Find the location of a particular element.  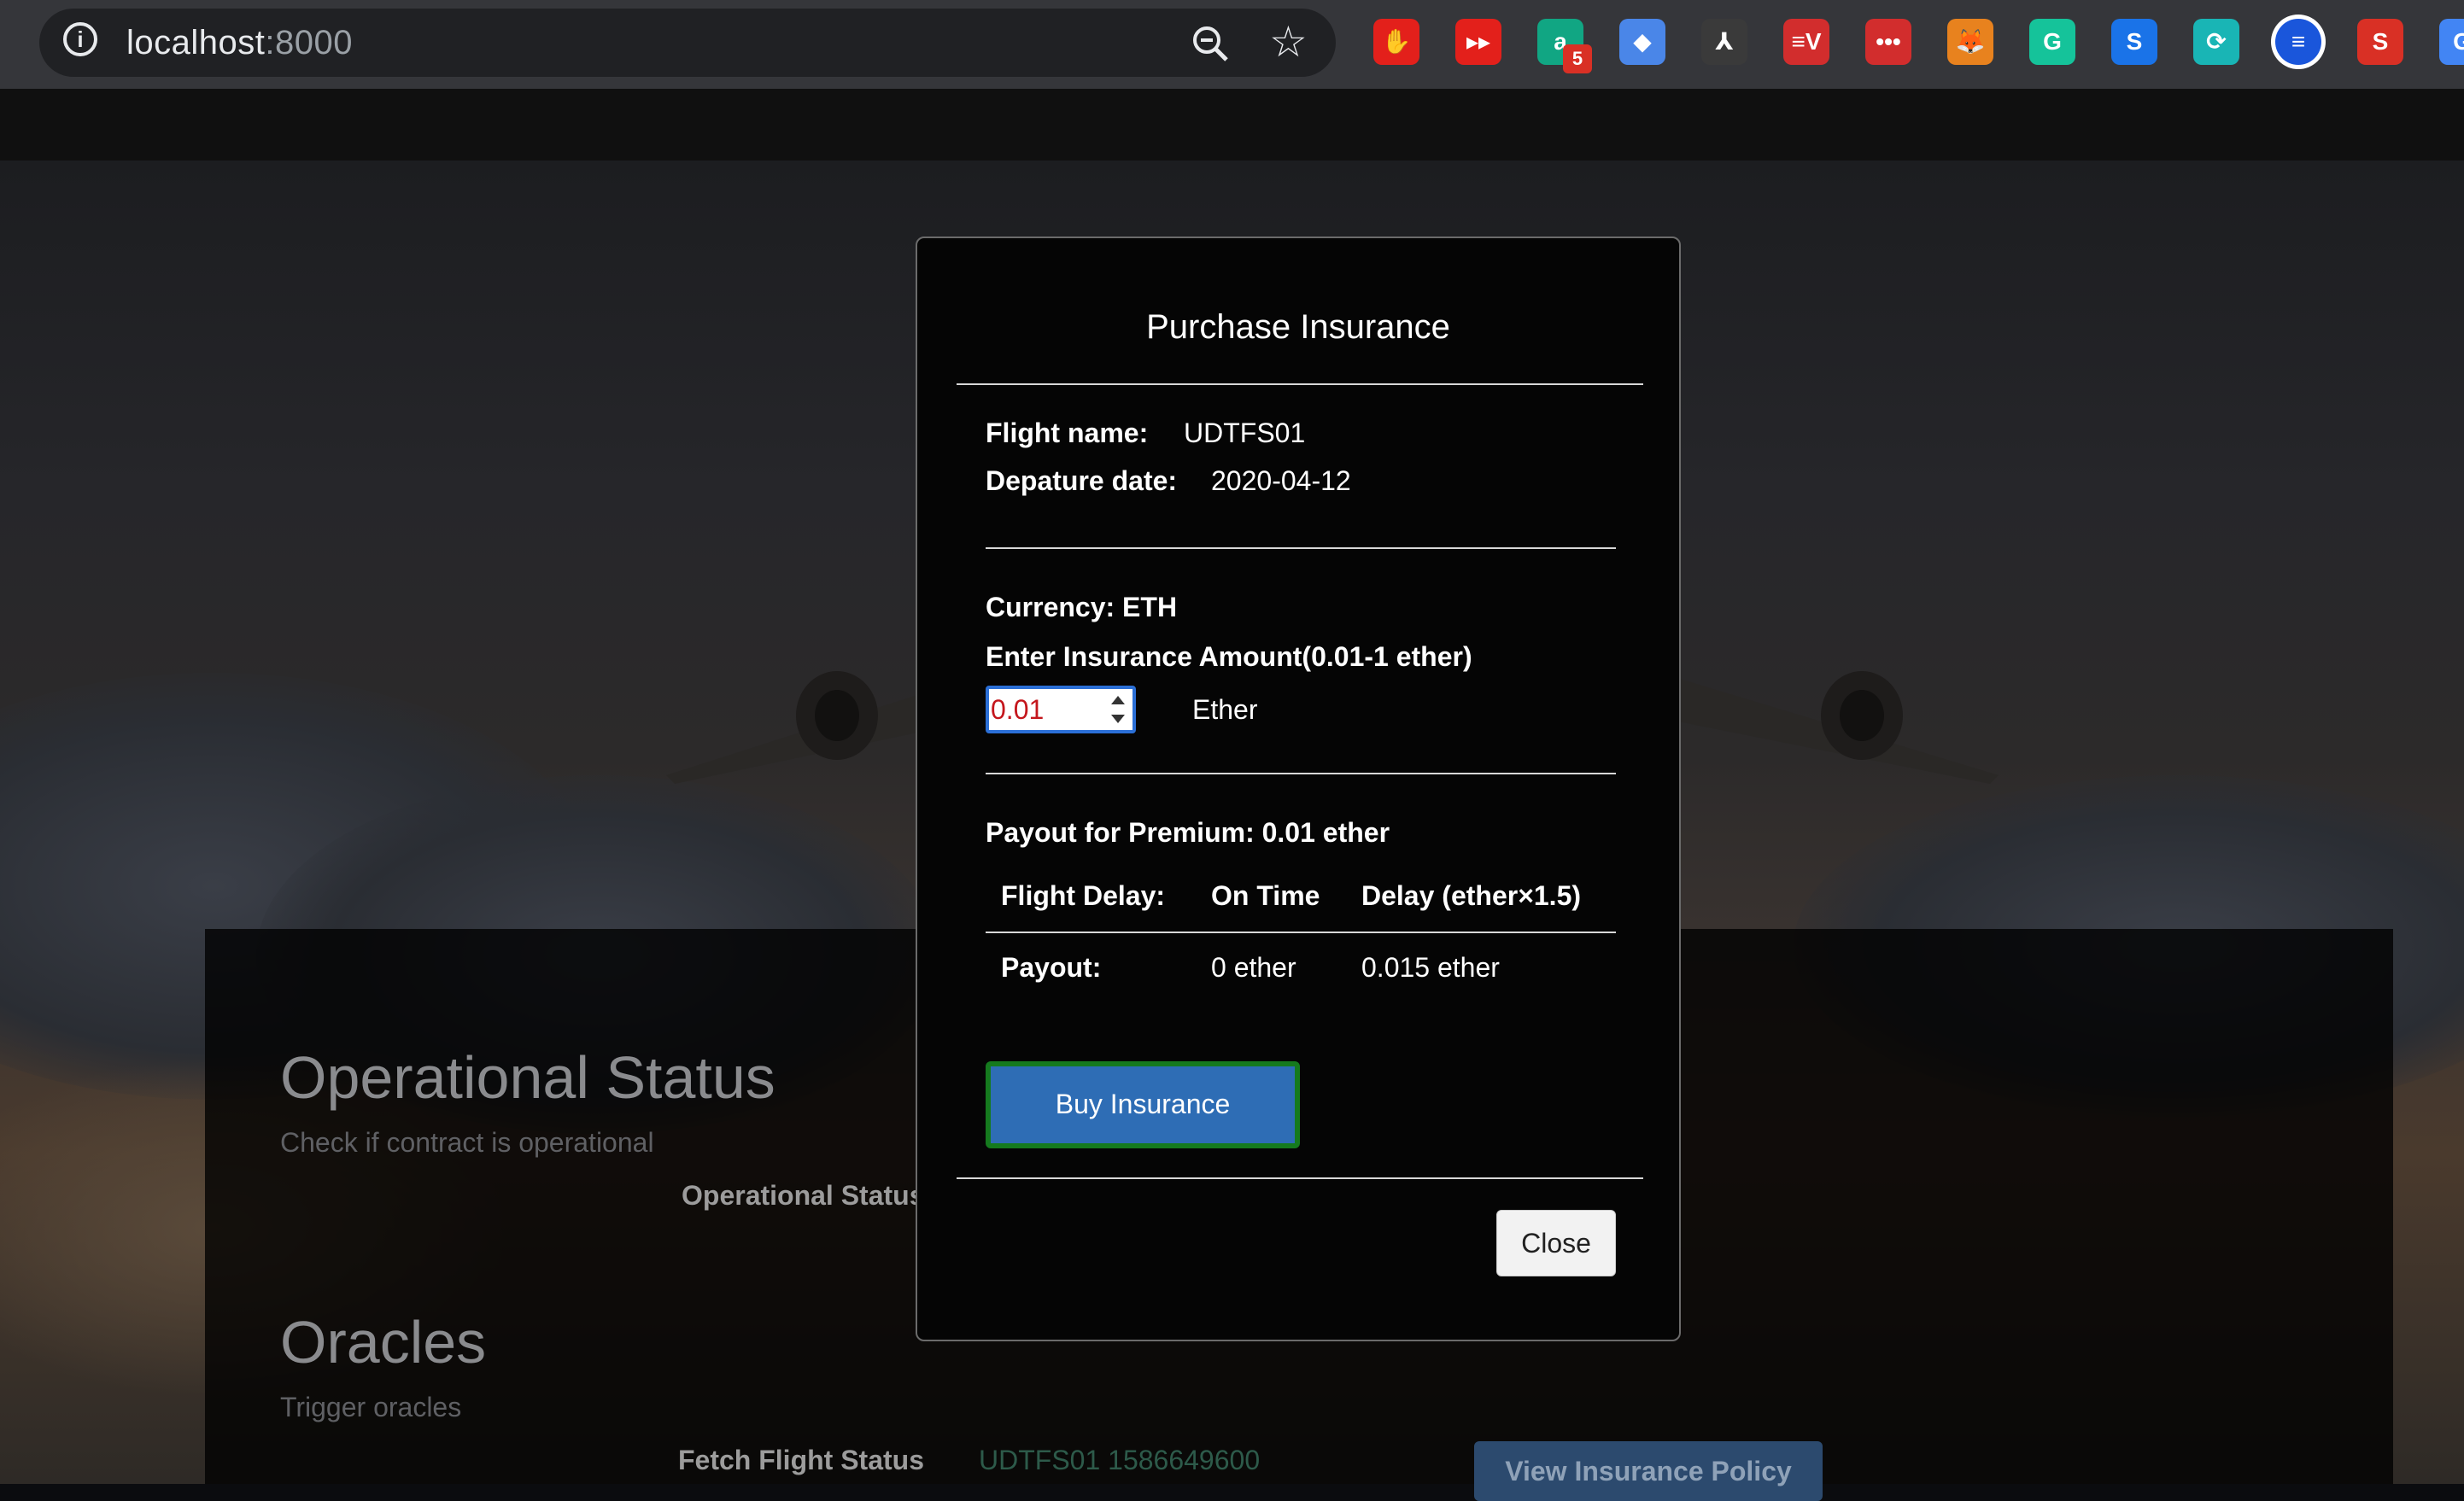

metamask-icon: 🦊 is located at coordinates (1970, 42).